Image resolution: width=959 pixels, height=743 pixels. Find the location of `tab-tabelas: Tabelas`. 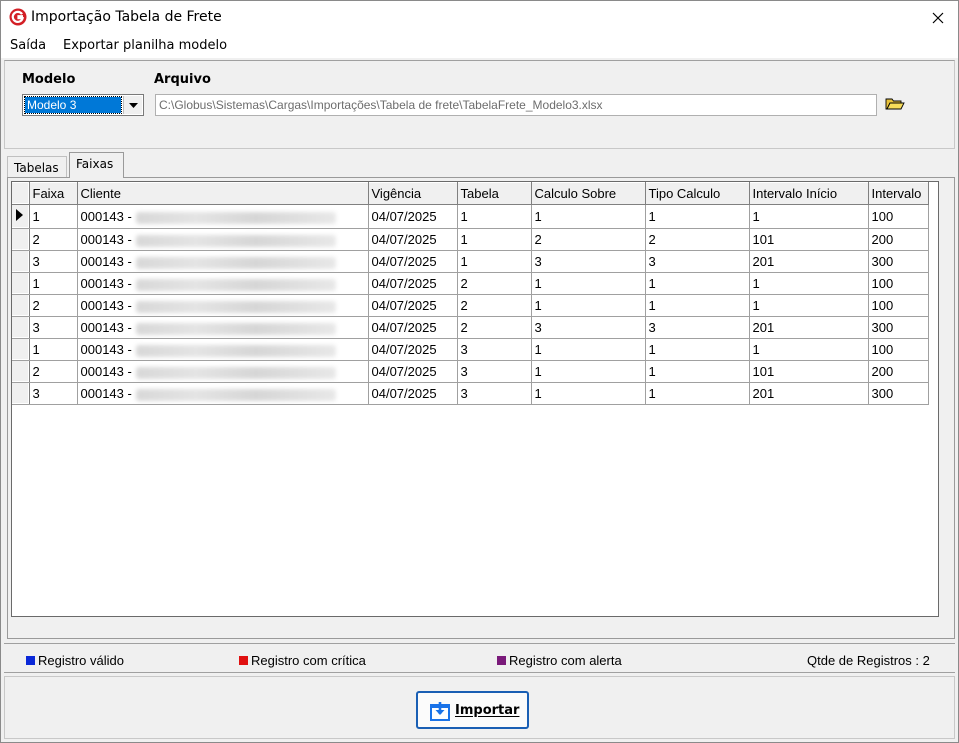

tab-tabelas: Tabelas is located at coordinates (37, 166).